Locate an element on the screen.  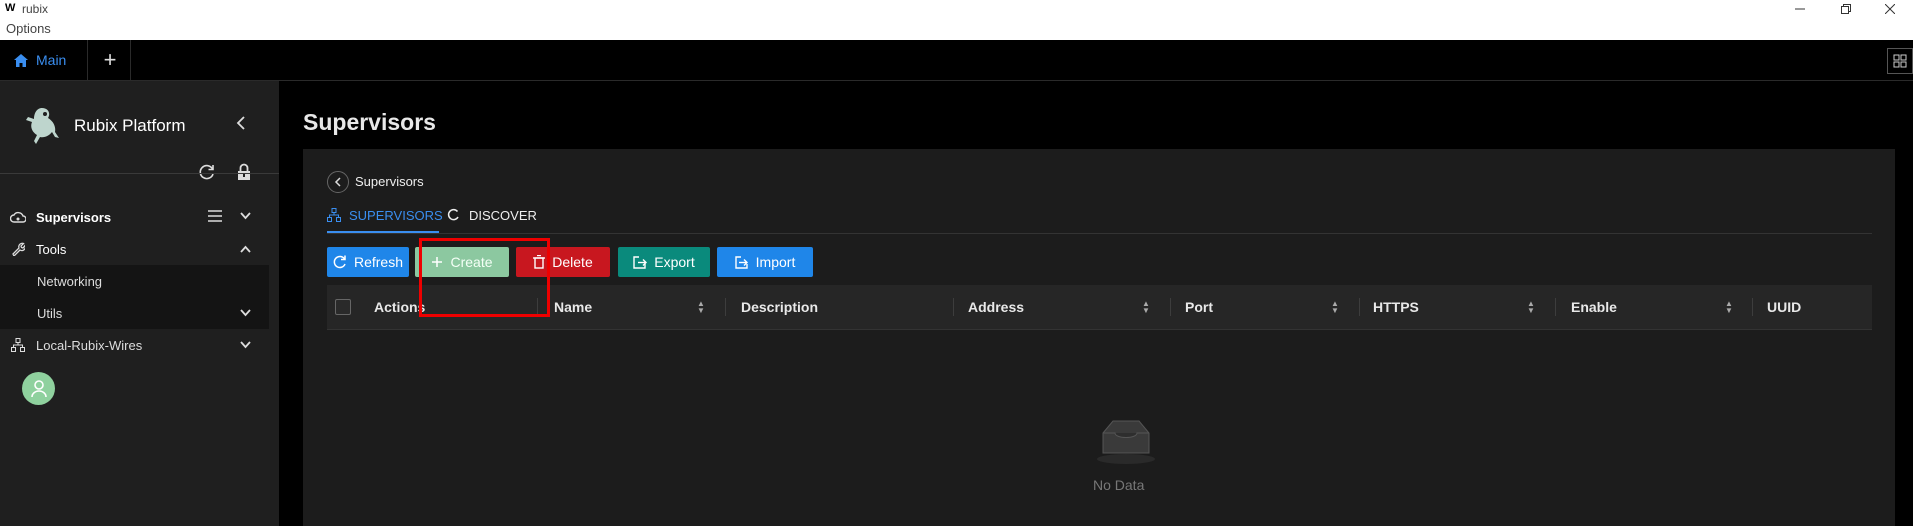
tab-label: DISCOVER is located at coordinates (503, 215).